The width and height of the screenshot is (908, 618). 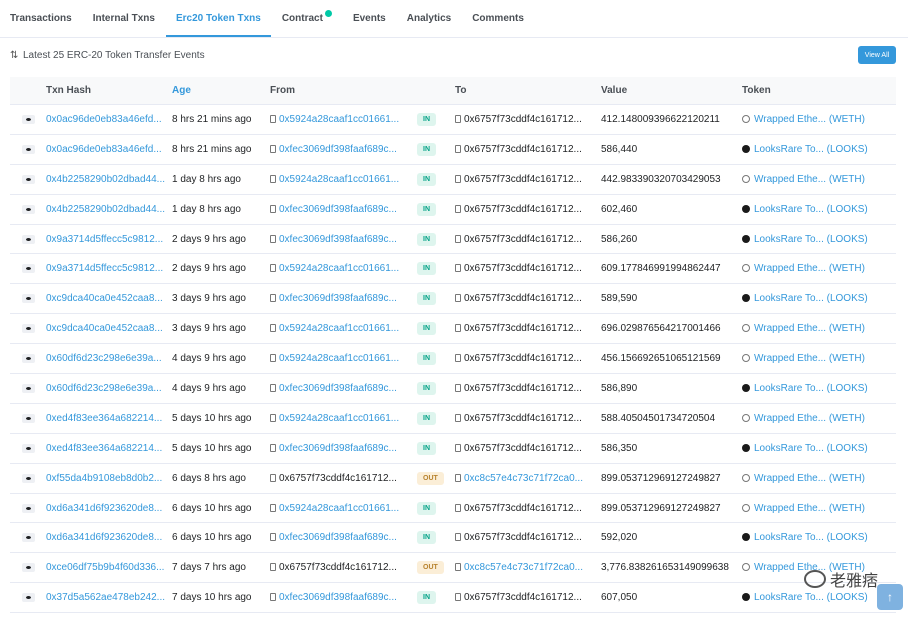 What do you see at coordinates (877, 55) in the screenshot?
I see `view-all-button: View All` at bounding box center [877, 55].